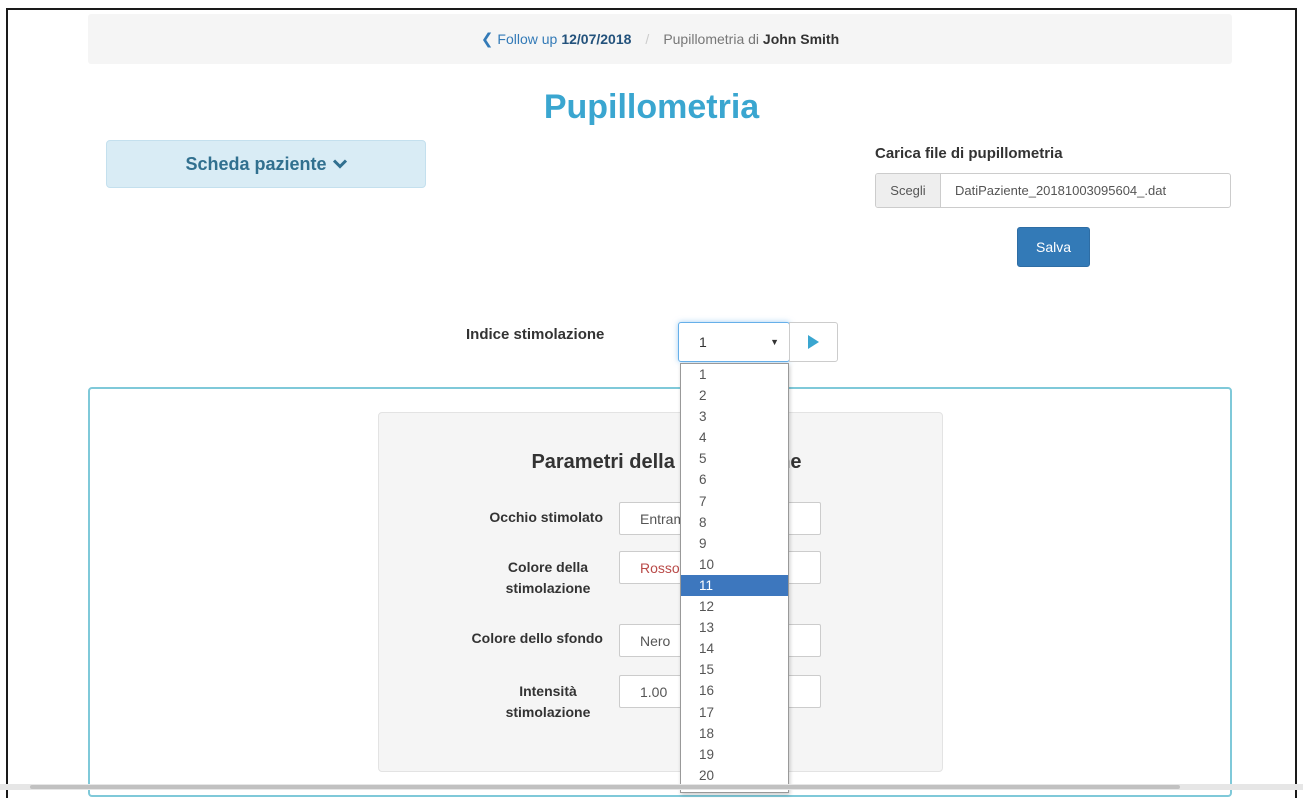 The width and height of the screenshot is (1303, 798). Describe the element at coordinates (734, 395) in the screenshot. I see `dropdown-option: 2` at that location.